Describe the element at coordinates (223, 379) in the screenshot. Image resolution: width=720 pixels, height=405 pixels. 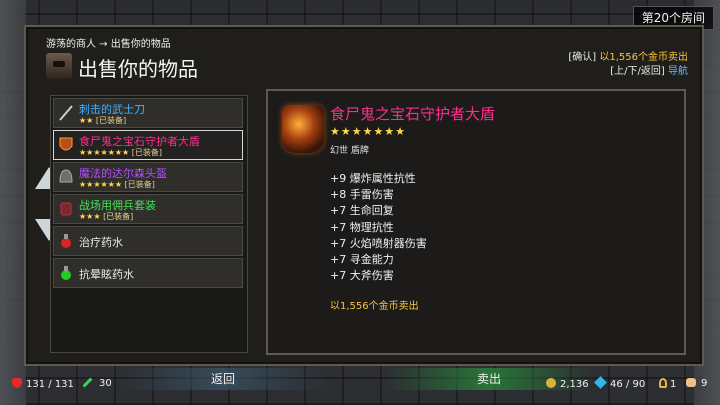
I see `back-button: 返回` at that location.